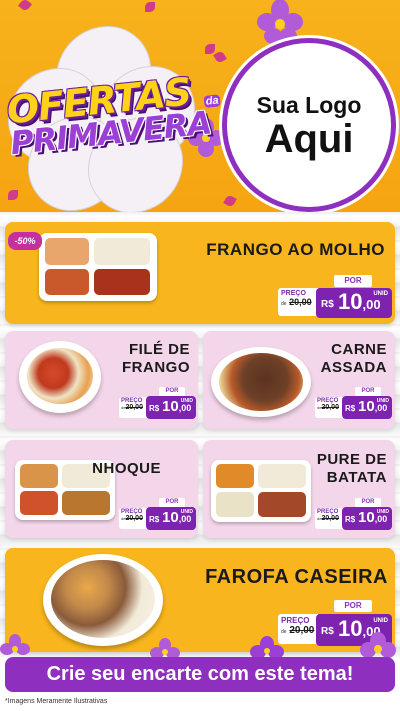 This screenshot has height=711, width=400. Describe the element at coordinates (284, 304) in the screenshot. I see `de-label: de` at that location.